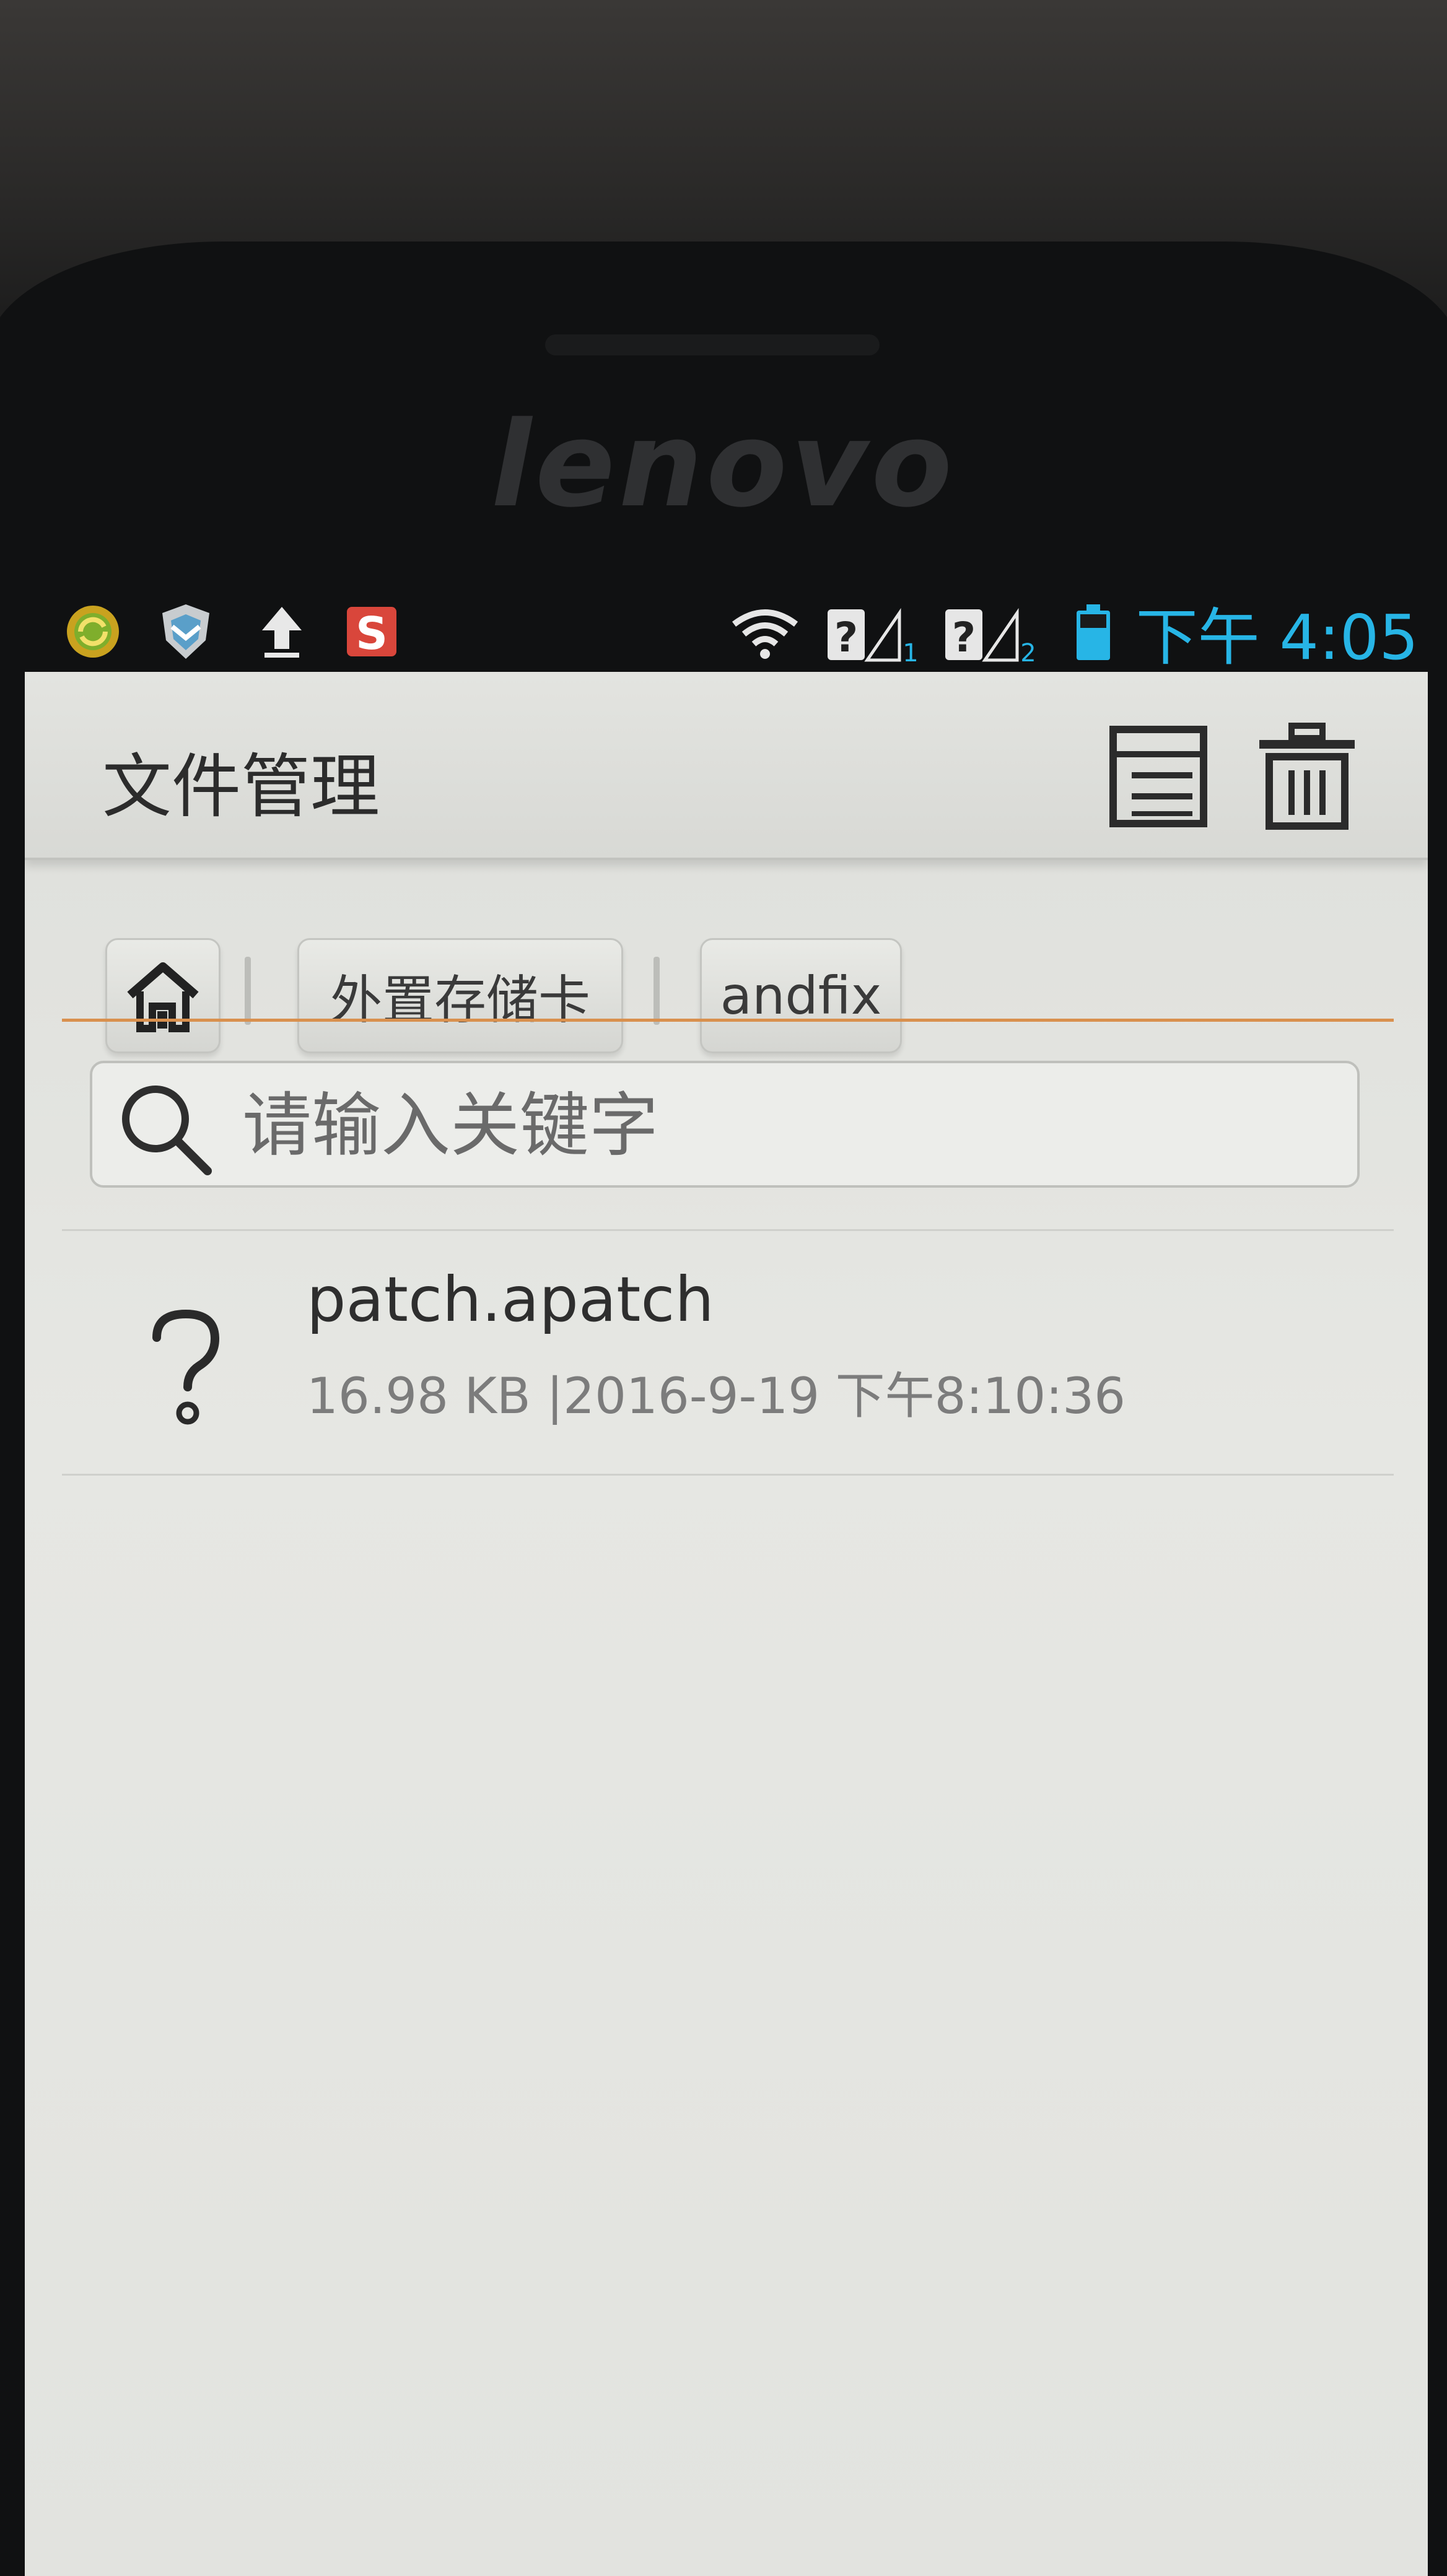 The height and width of the screenshot is (2576, 1447). I want to click on sync-app-icon, so click(93, 632).